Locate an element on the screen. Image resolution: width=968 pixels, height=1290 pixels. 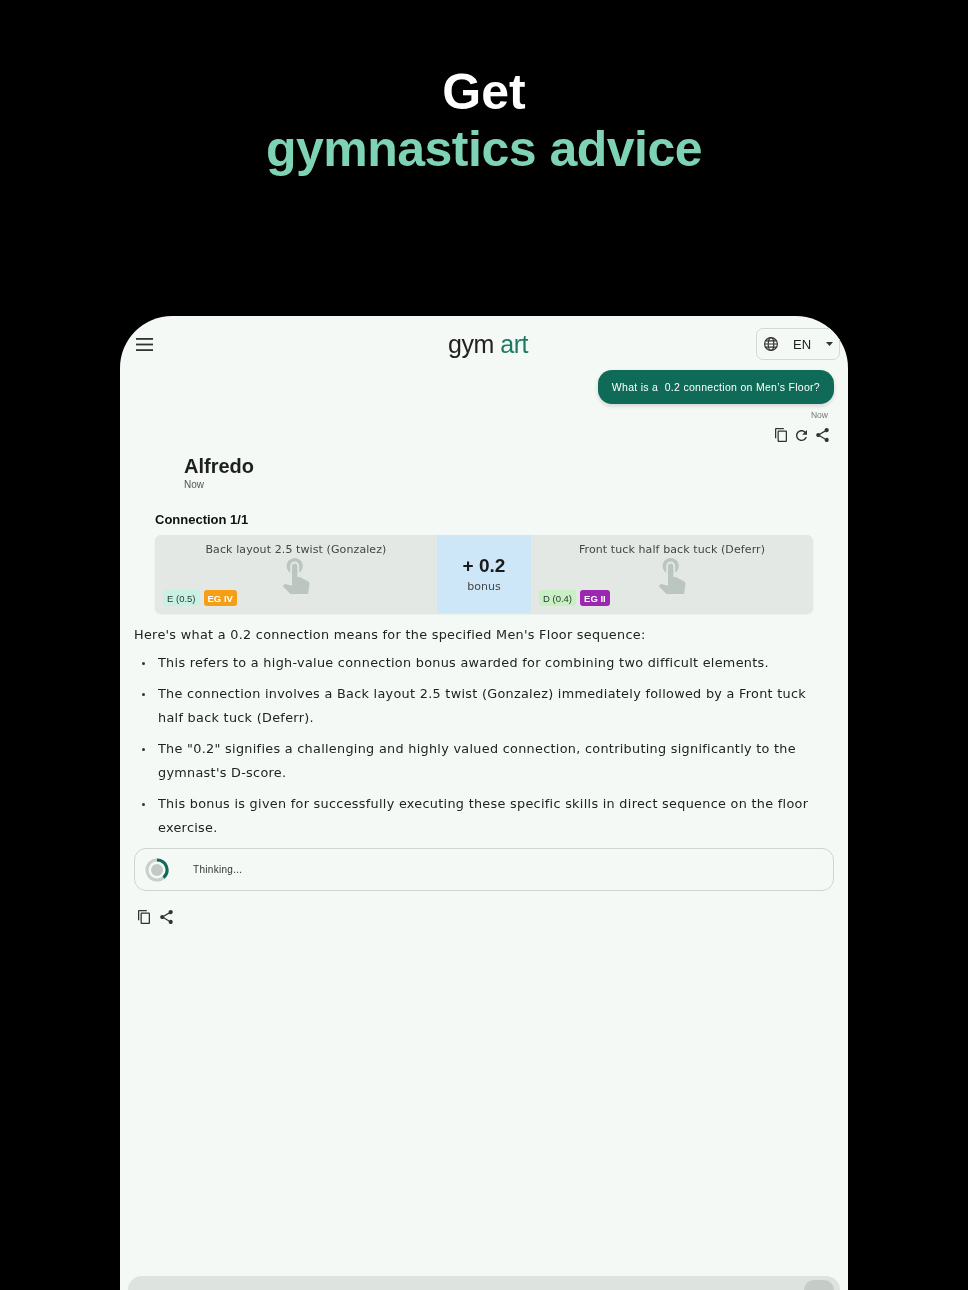
connection-title: Connection 1/1 is located at coordinates (202, 519).